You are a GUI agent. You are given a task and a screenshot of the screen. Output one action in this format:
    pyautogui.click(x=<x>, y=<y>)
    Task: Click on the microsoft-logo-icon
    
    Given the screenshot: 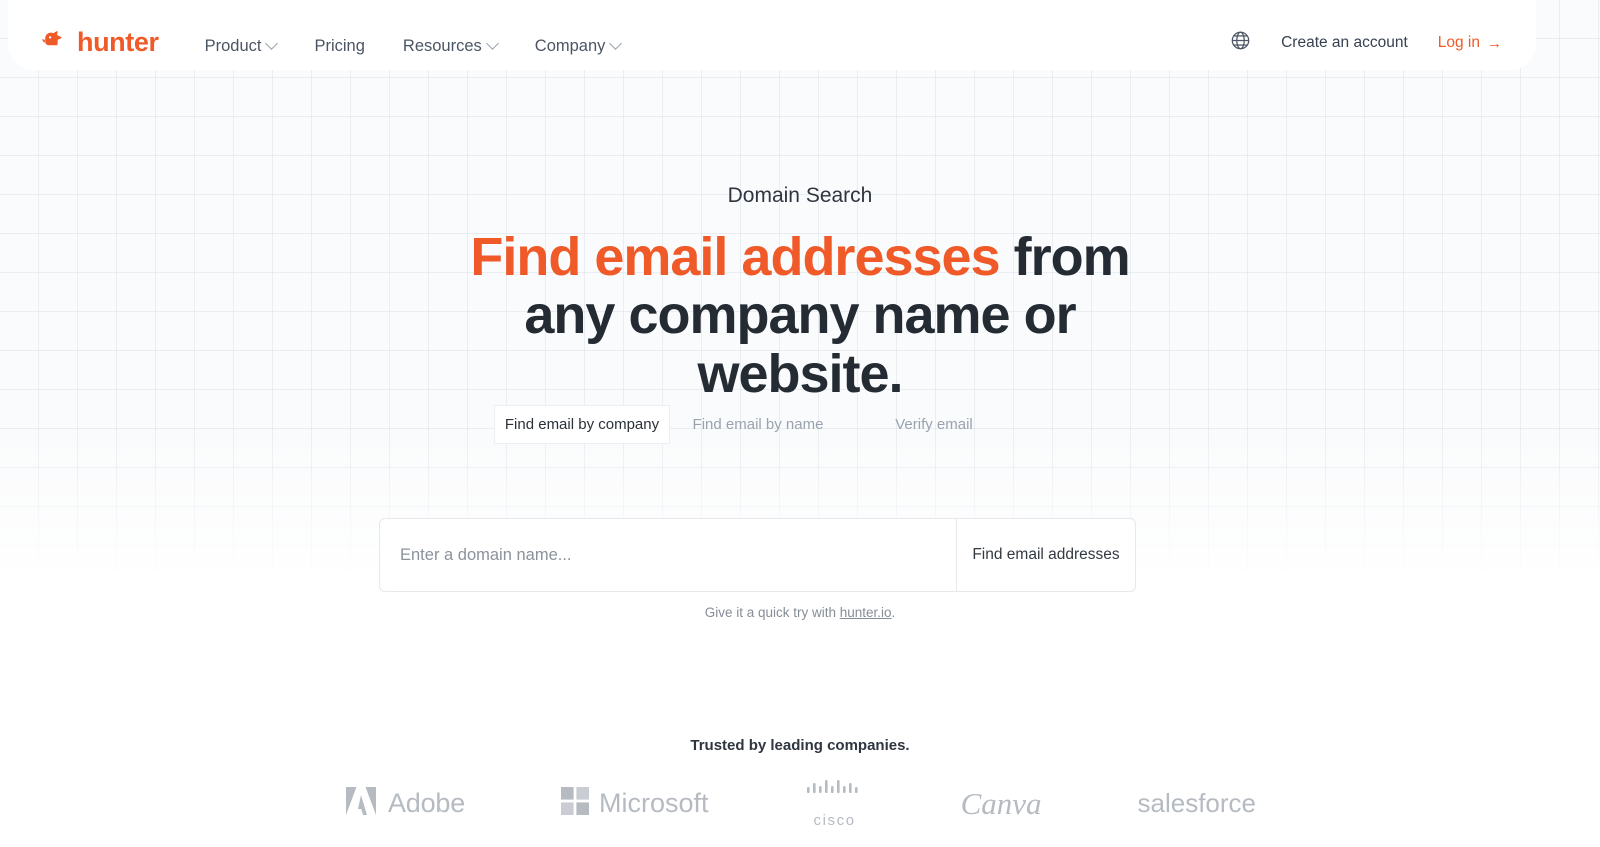 What is the action you would take?
    pyautogui.click(x=575, y=803)
    